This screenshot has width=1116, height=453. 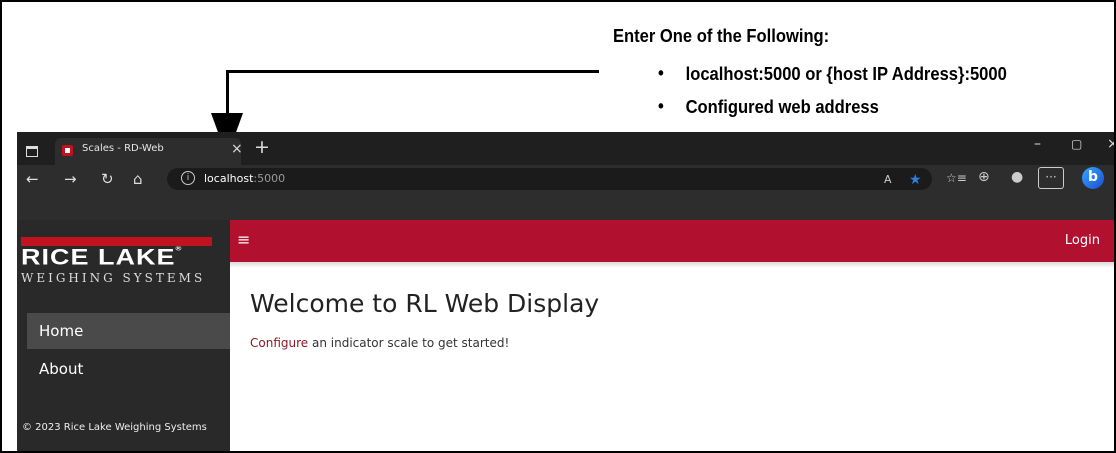 What do you see at coordinates (279, 343) in the screenshot?
I see `configure-link: Configure` at bounding box center [279, 343].